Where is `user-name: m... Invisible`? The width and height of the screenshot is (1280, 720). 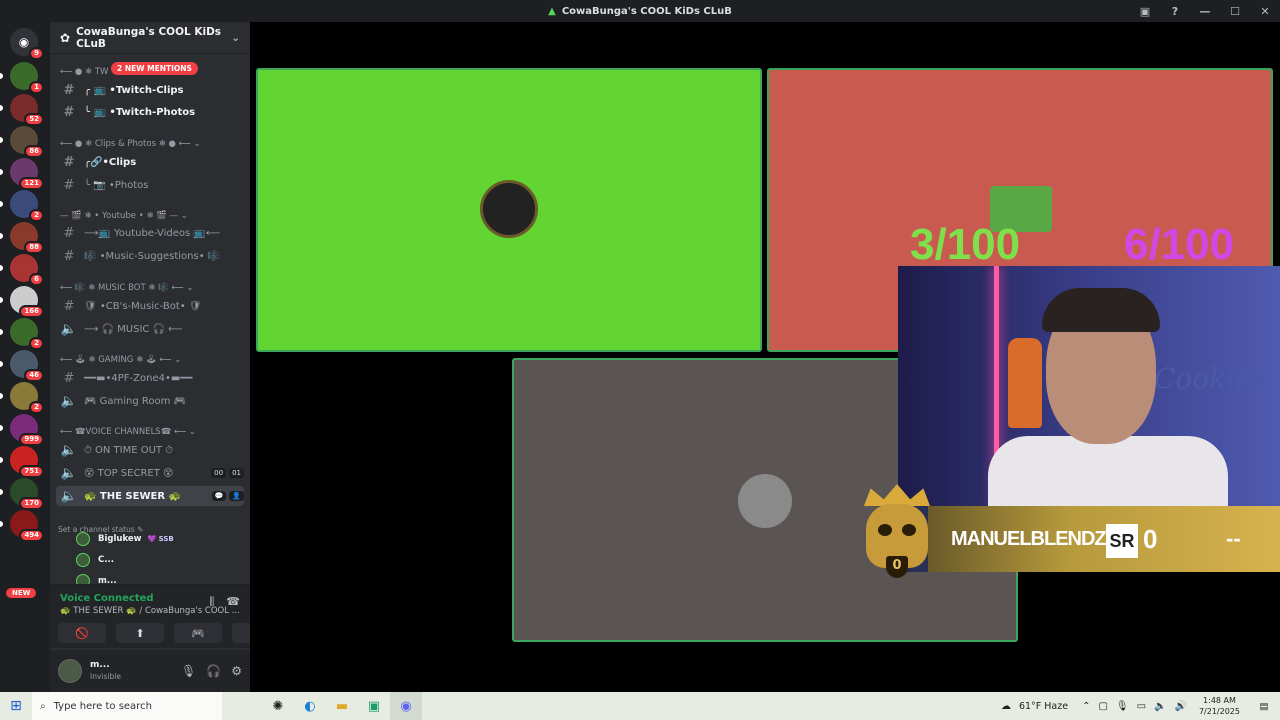 user-name: m... Invisible is located at coordinates (105, 671).